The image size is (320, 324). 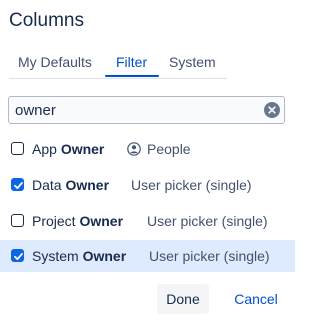 I want to click on field-name: Project Owner, so click(x=78, y=221).